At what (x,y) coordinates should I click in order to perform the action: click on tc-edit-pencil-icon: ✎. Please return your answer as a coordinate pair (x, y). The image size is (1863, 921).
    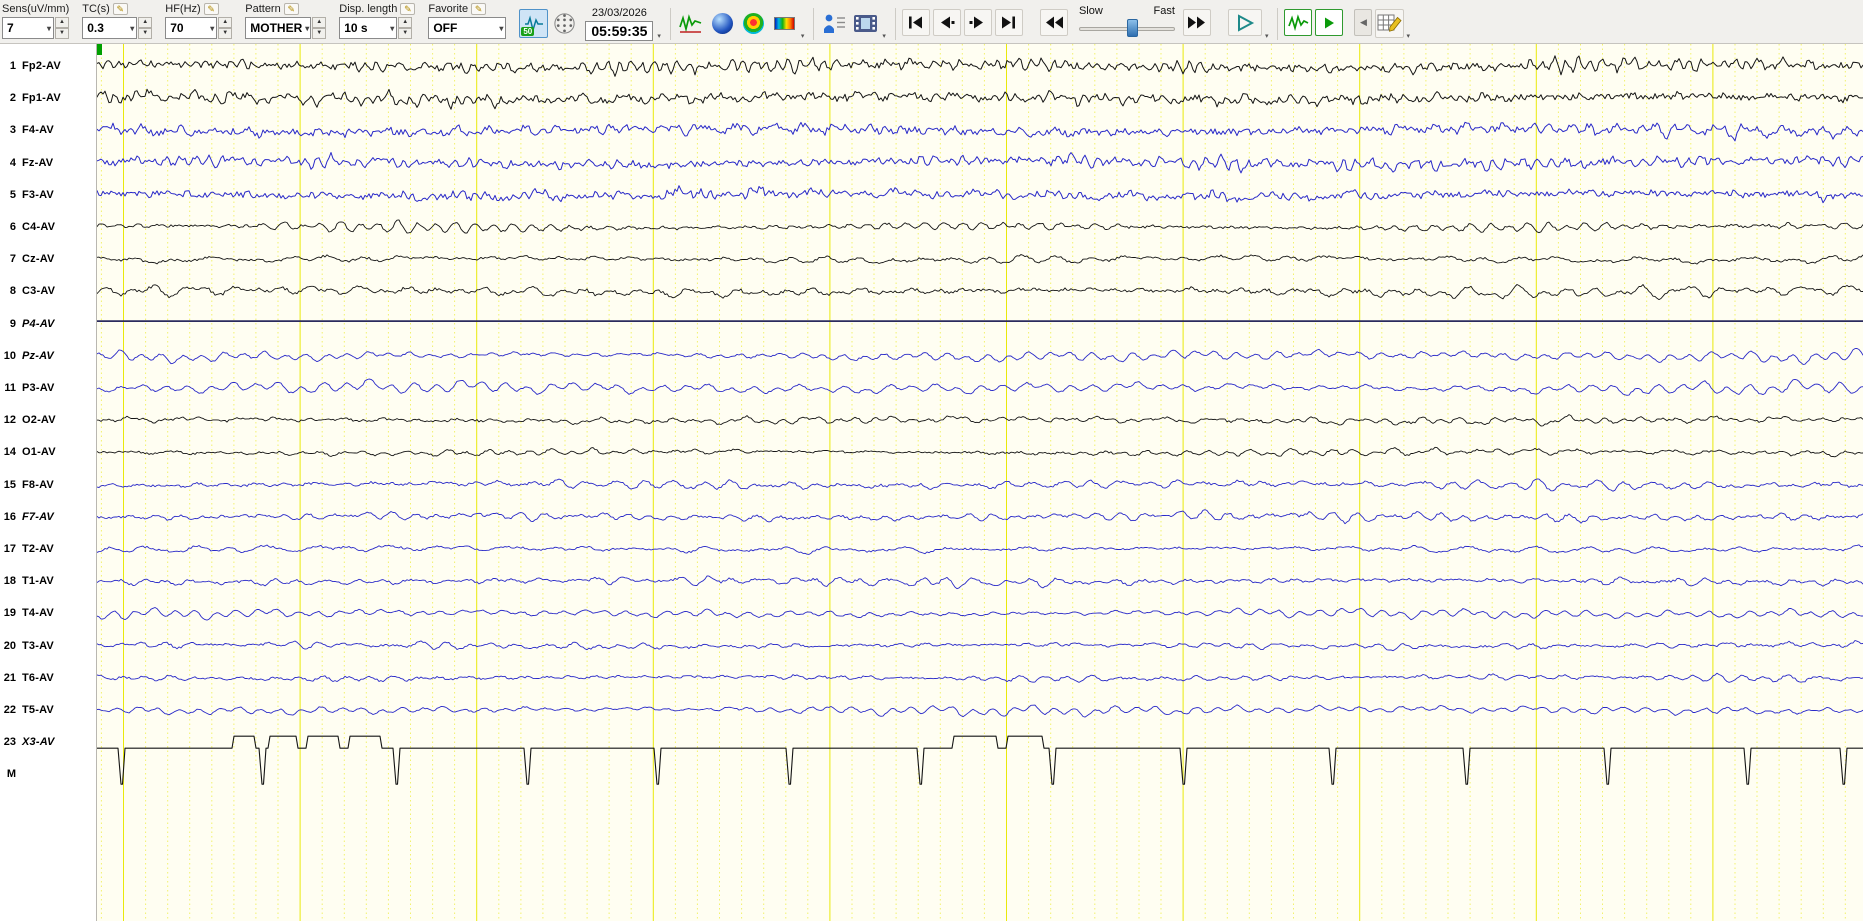
    Looking at the image, I should click on (120, 8).